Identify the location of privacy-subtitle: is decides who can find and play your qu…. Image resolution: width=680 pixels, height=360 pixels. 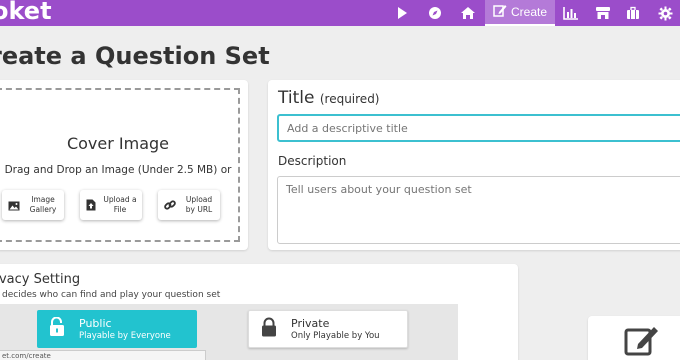
(110, 295).